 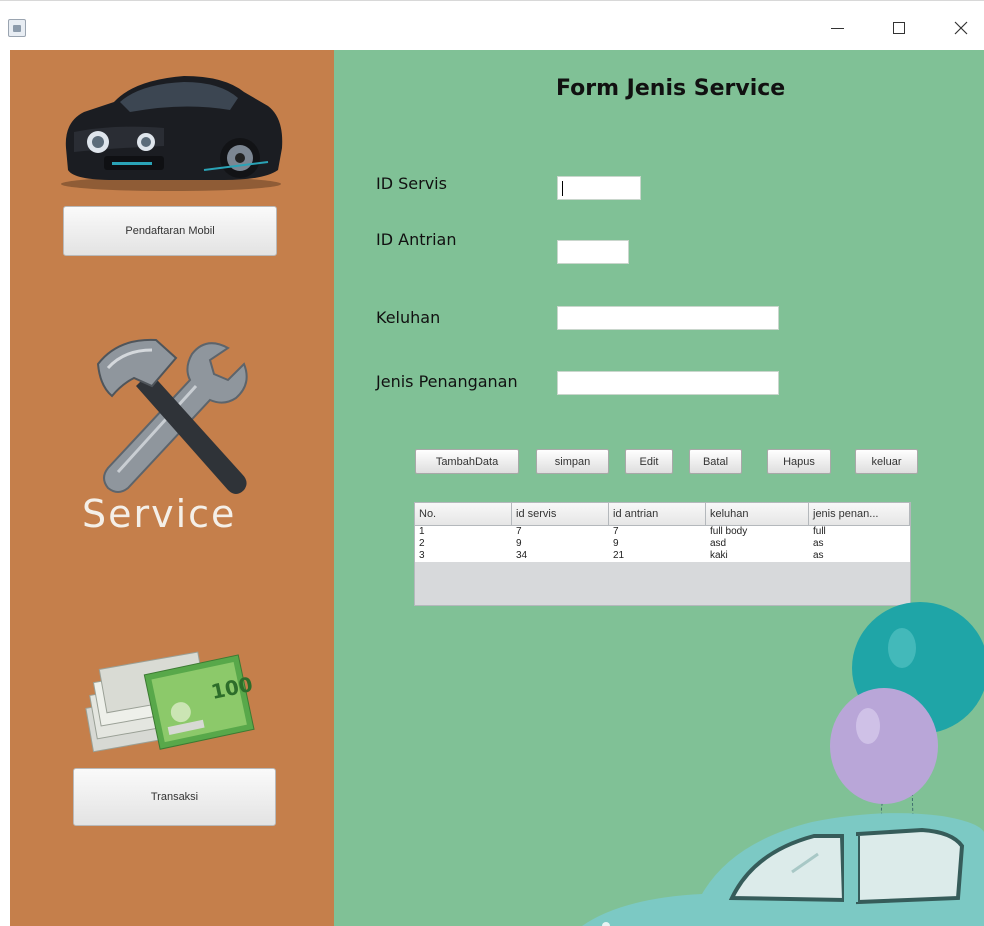 What do you see at coordinates (718, 543) in the screenshot?
I see `table-cell: asd` at bounding box center [718, 543].